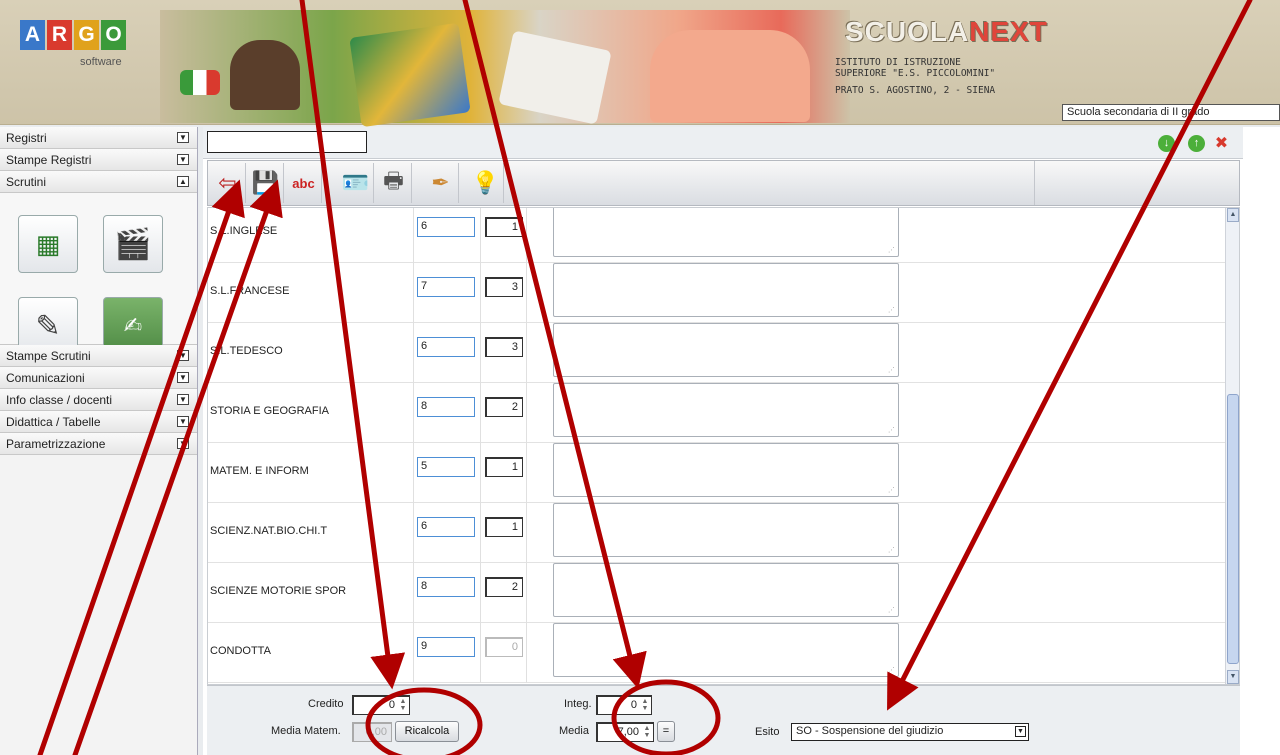 This screenshot has width=1280, height=755. I want to click on save-icon: 💾, so click(266, 183).